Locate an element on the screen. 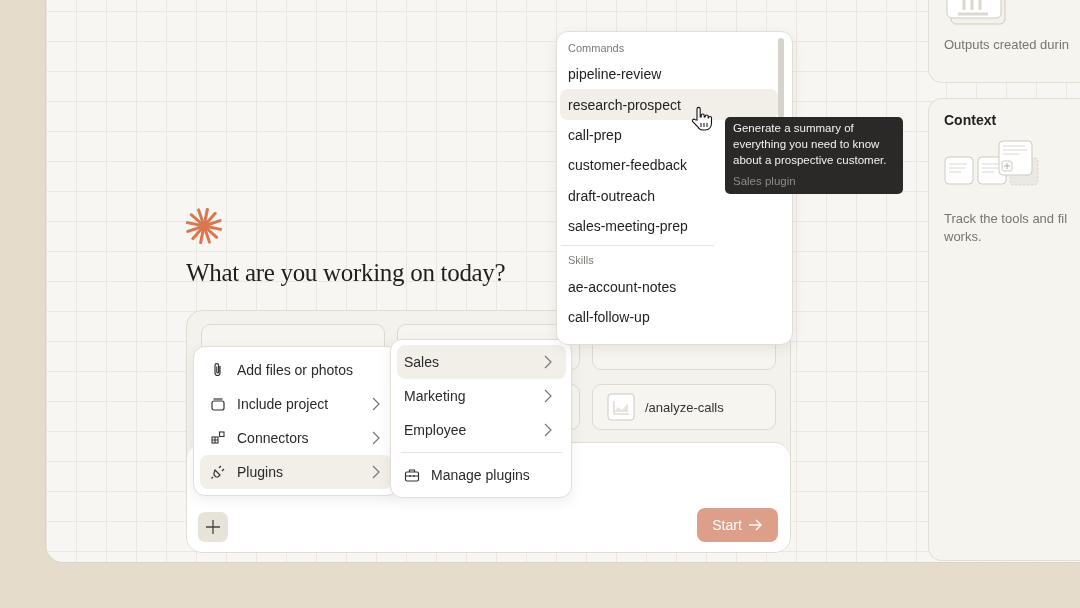  card-description: Outputs created durin is located at coordinates (1007, 45).